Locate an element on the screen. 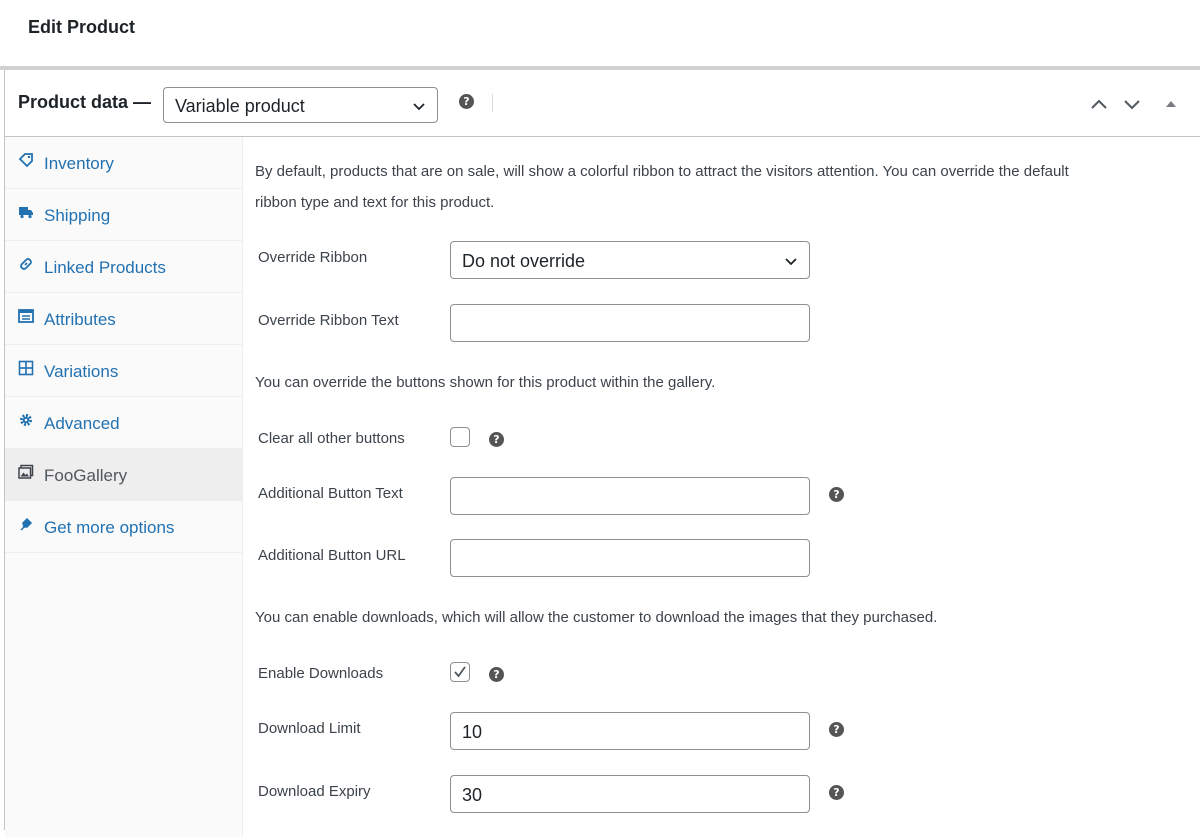 The height and width of the screenshot is (837, 1200). override-ribbon-value: Do not override is located at coordinates (524, 261).